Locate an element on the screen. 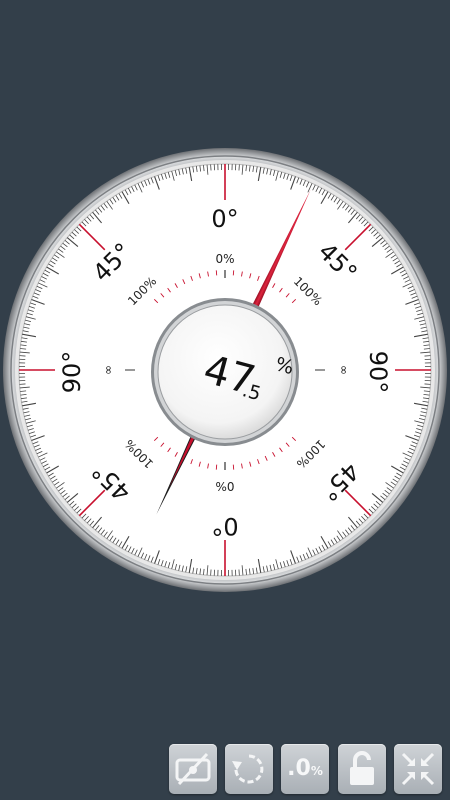 The image size is (450, 800). precision-button: .0% is located at coordinates (305, 769).